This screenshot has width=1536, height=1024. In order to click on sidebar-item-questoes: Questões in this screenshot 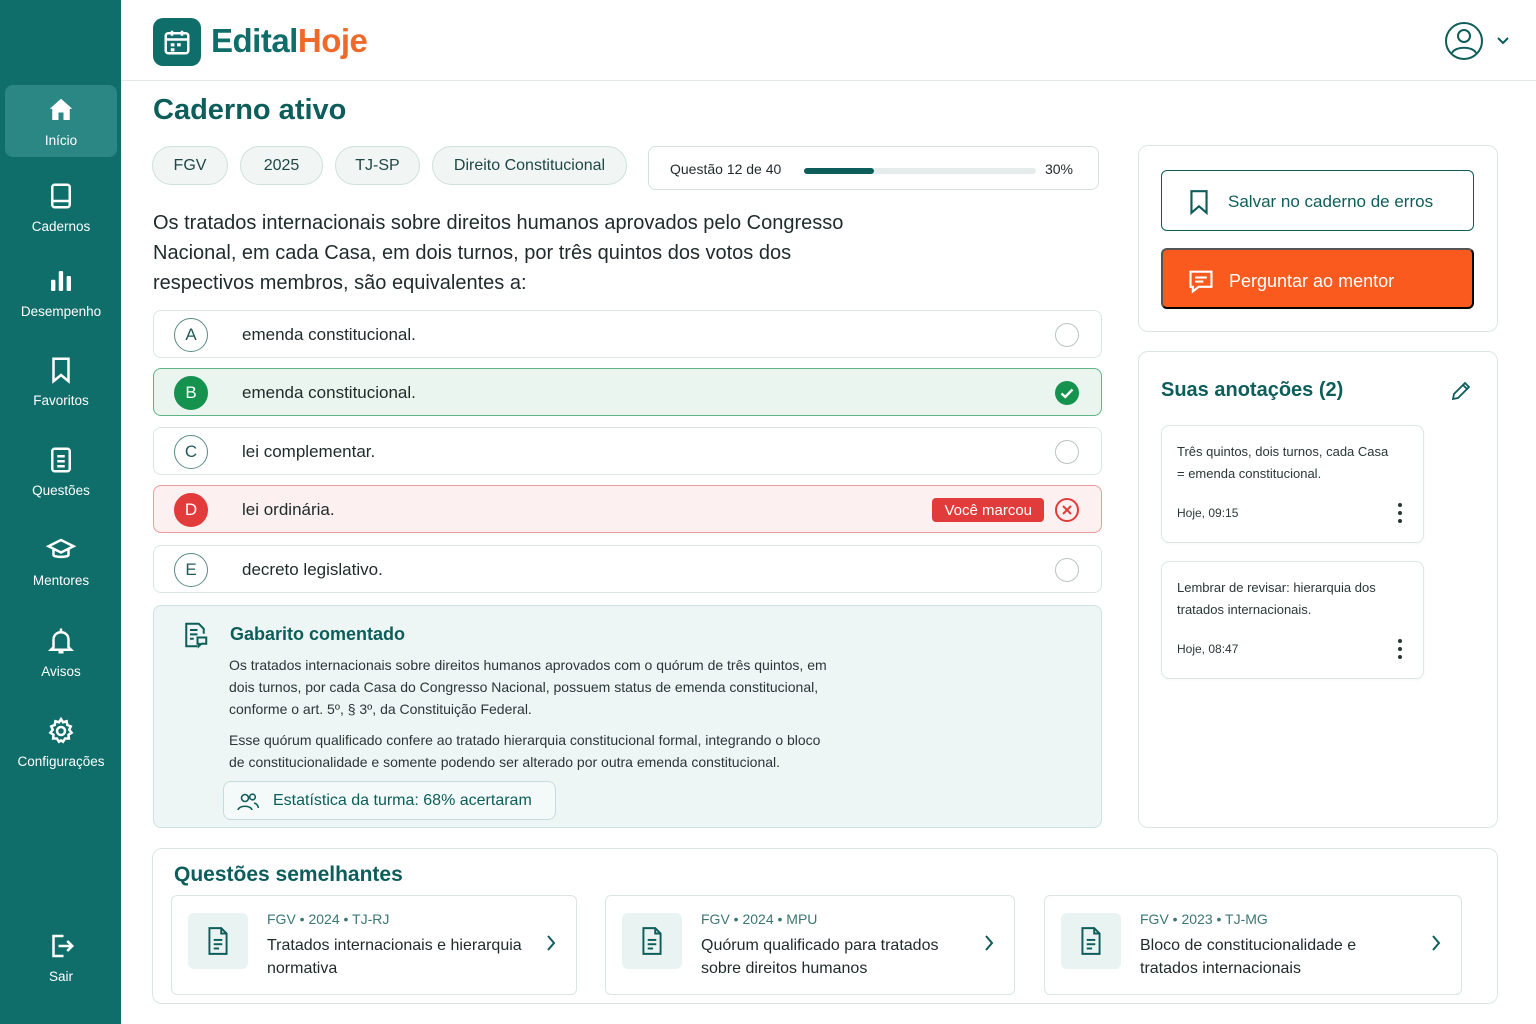, I will do `click(61, 471)`.